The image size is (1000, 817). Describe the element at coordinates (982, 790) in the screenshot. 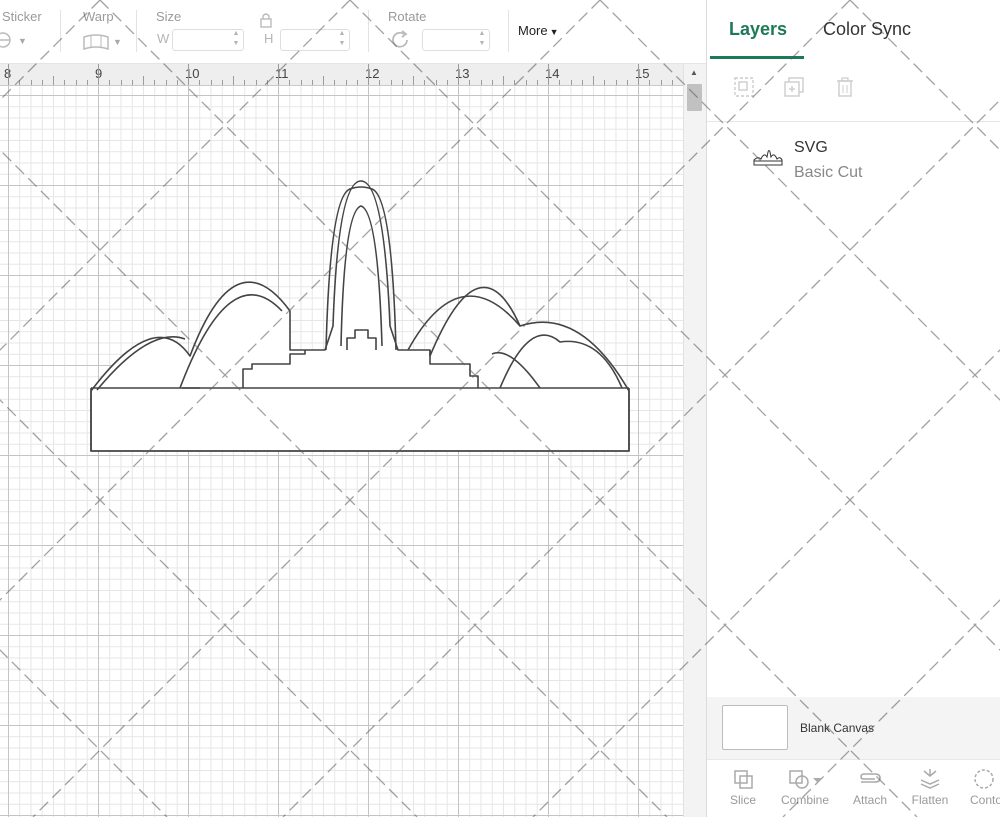

I see `contour-button: Contour` at that location.